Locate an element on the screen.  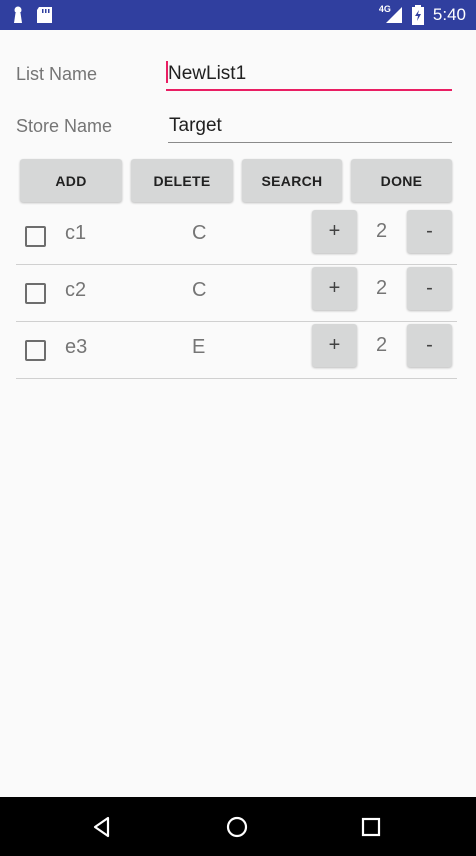
network-type-label: 4G is located at coordinates (384, 9).